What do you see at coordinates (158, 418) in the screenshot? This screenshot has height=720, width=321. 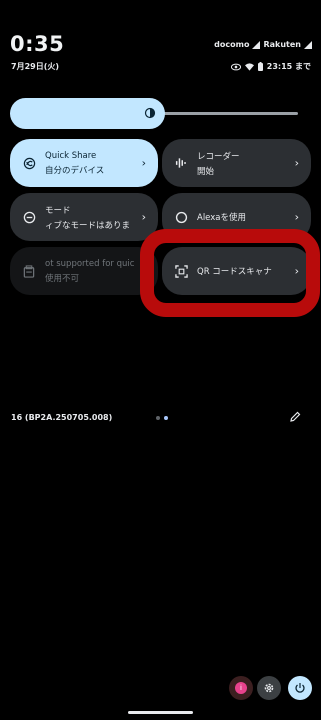 I see `page-dot` at bounding box center [158, 418].